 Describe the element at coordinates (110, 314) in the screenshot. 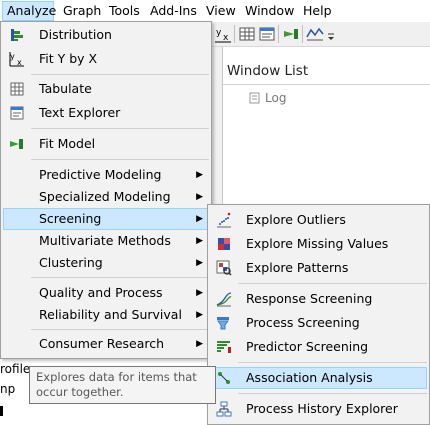

I see `menu-item-label: Reliability and Survival` at that location.